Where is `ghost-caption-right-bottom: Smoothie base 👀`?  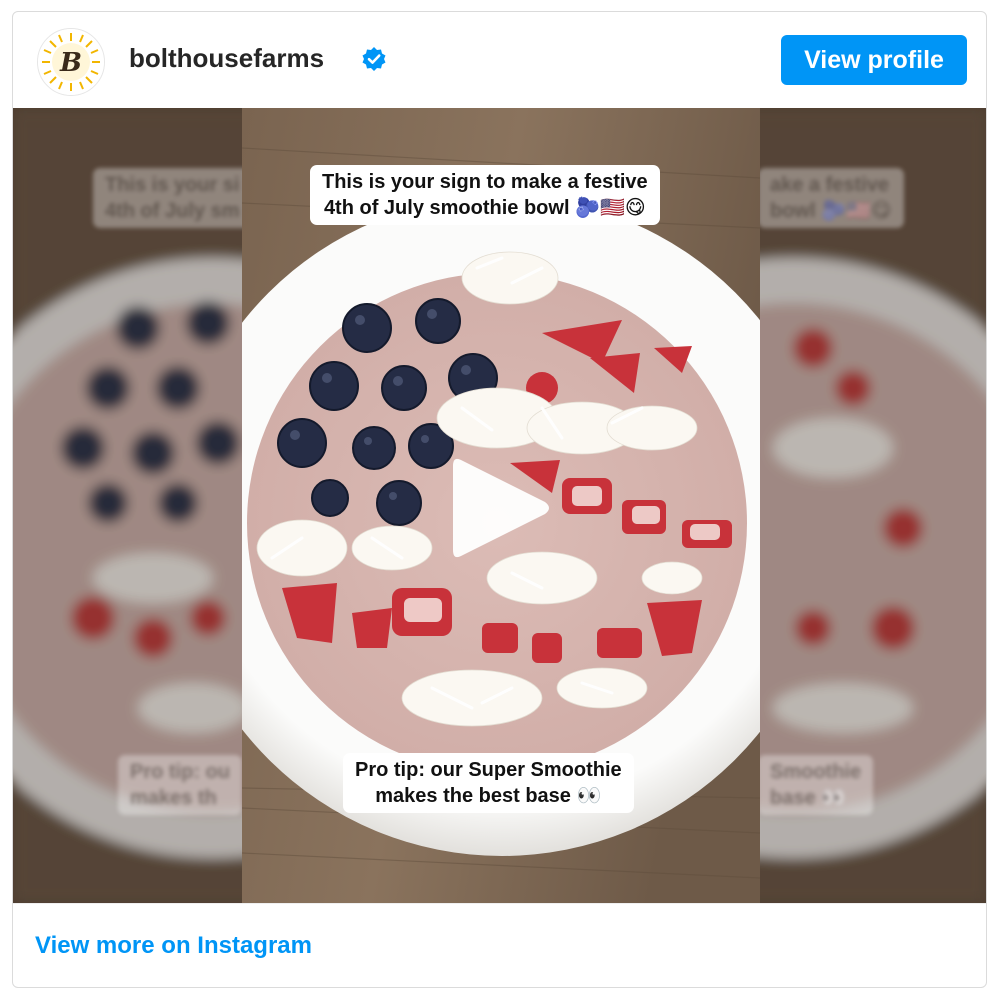
ghost-caption-right-bottom: Smoothie base 👀 is located at coordinates (816, 785).